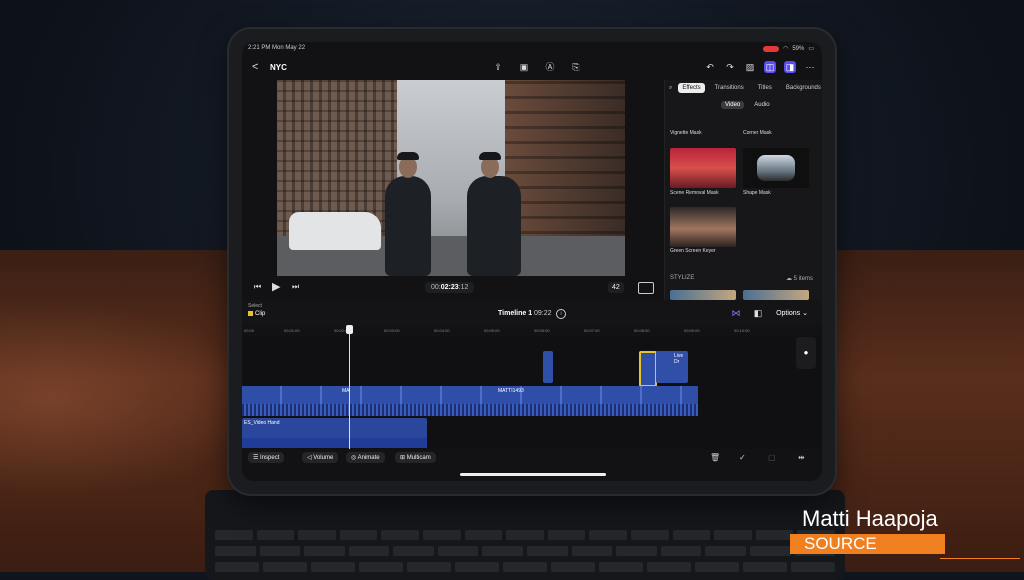 This screenshot has width=1024, height=580. I want to click on checkmark-icon: ✓, so click(742, 457).